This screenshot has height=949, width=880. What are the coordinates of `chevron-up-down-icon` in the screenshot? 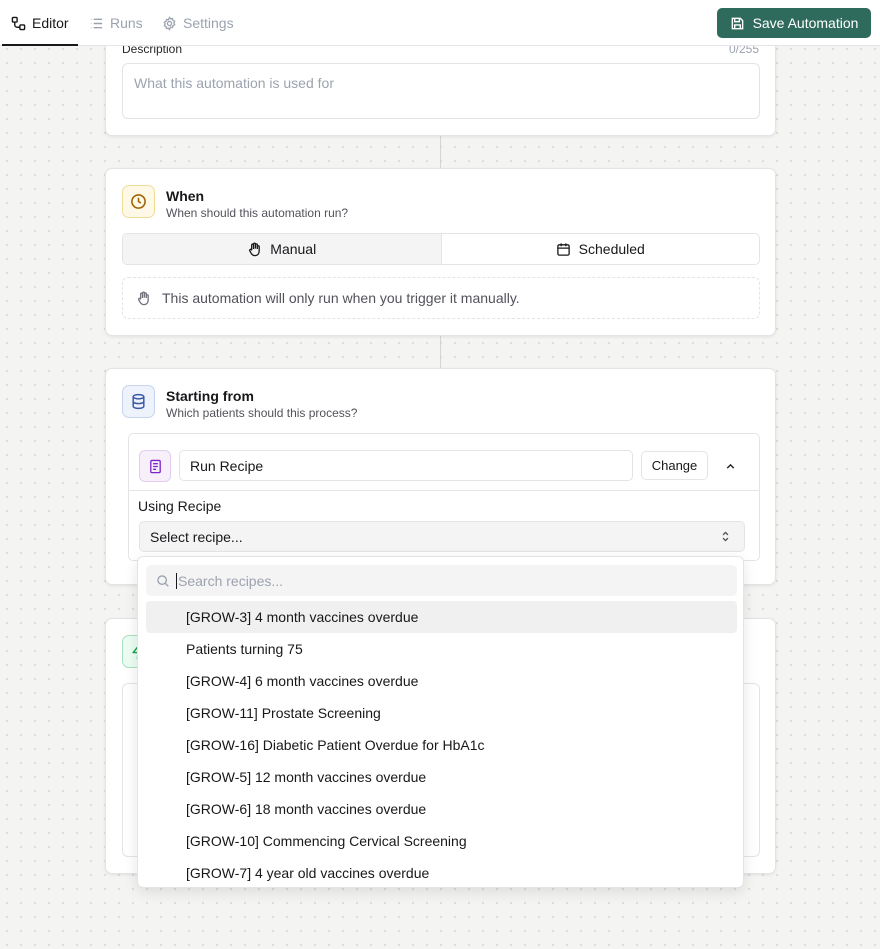 It's located at (725, 536).